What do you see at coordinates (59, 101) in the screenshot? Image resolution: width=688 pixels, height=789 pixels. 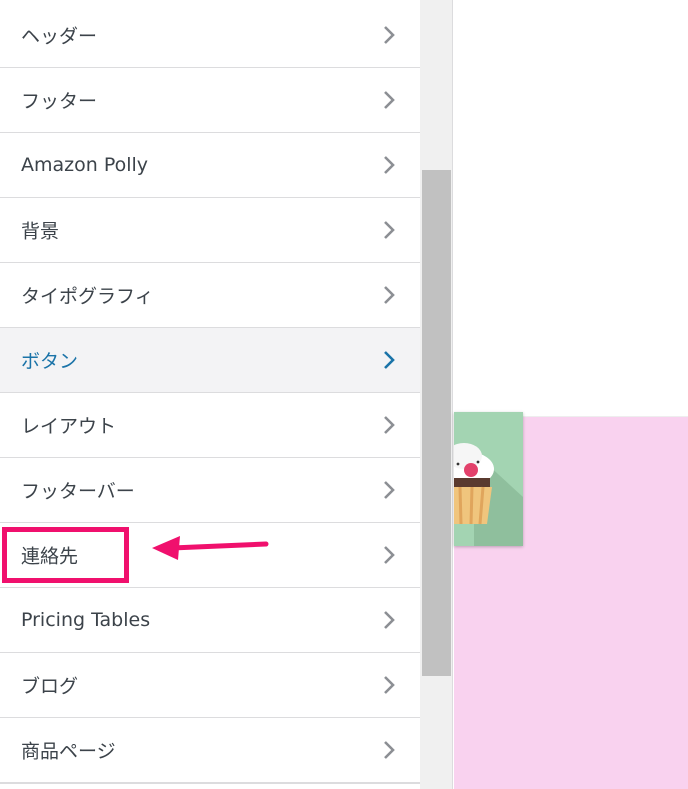 I see `menu-item-label: フッター` at bounding box center [59, 101].